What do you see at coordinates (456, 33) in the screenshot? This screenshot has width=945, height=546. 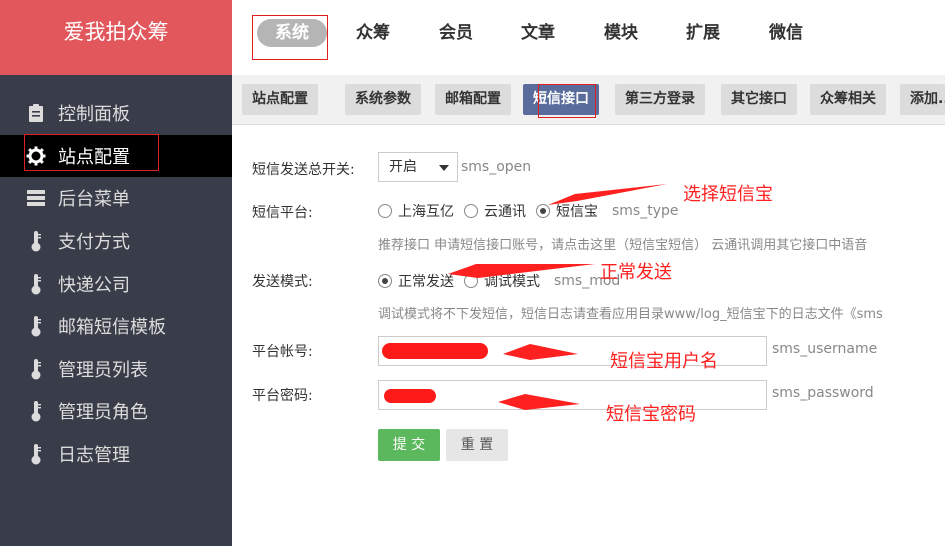 I see `nav-members: 会员` at bounding box center [456, 33].